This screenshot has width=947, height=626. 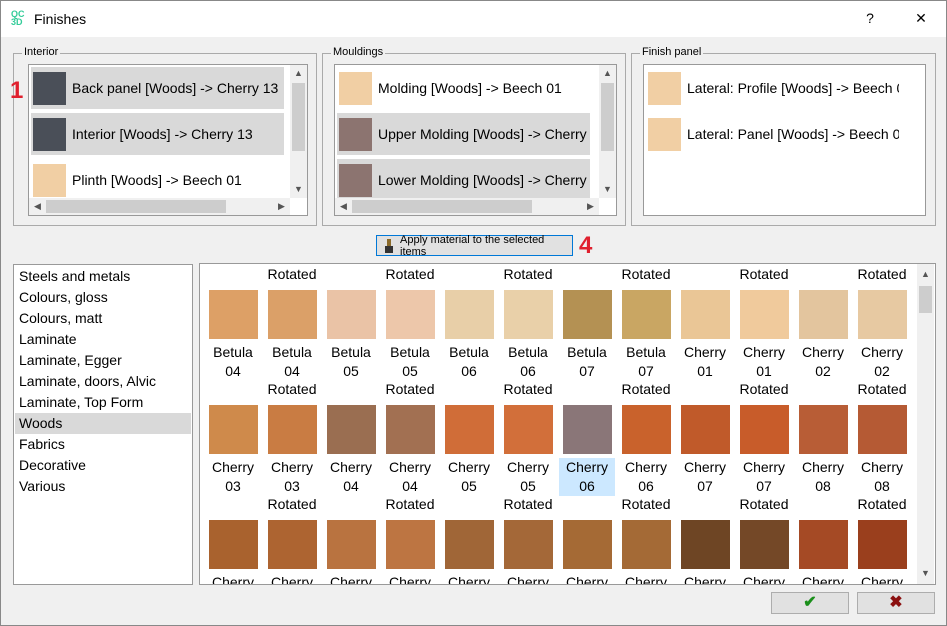 What do you see at coordinates (103, 339) in the screenshot?
I see `category-item: Laminate` at bounding box center [103, 339].